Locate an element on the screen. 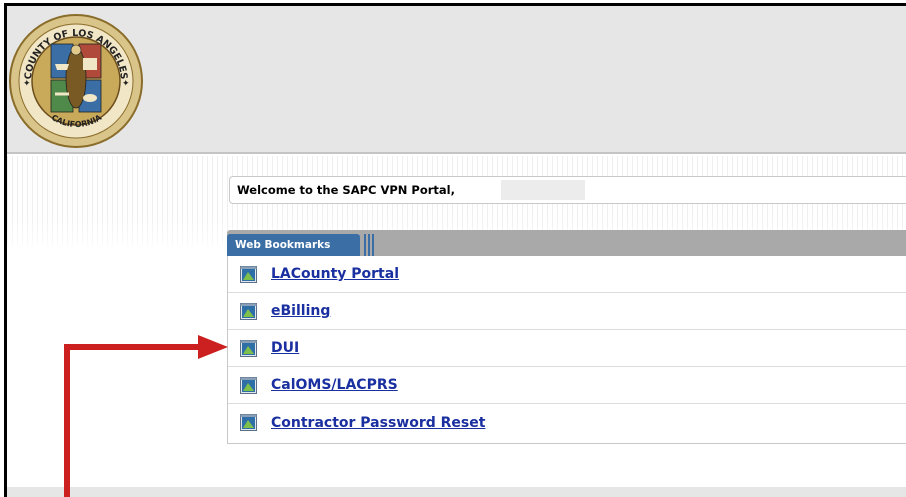 Image resolution: width=906 pixels, height=497 pixels. bookmark-link: DUI is located at coordinates (285, 348).